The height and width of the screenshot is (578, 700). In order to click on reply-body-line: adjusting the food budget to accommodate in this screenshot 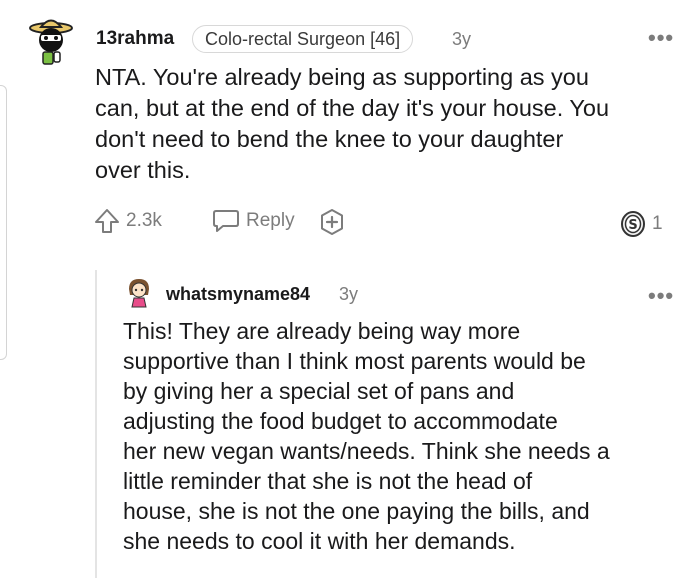, I will do `click(340, 421)`.